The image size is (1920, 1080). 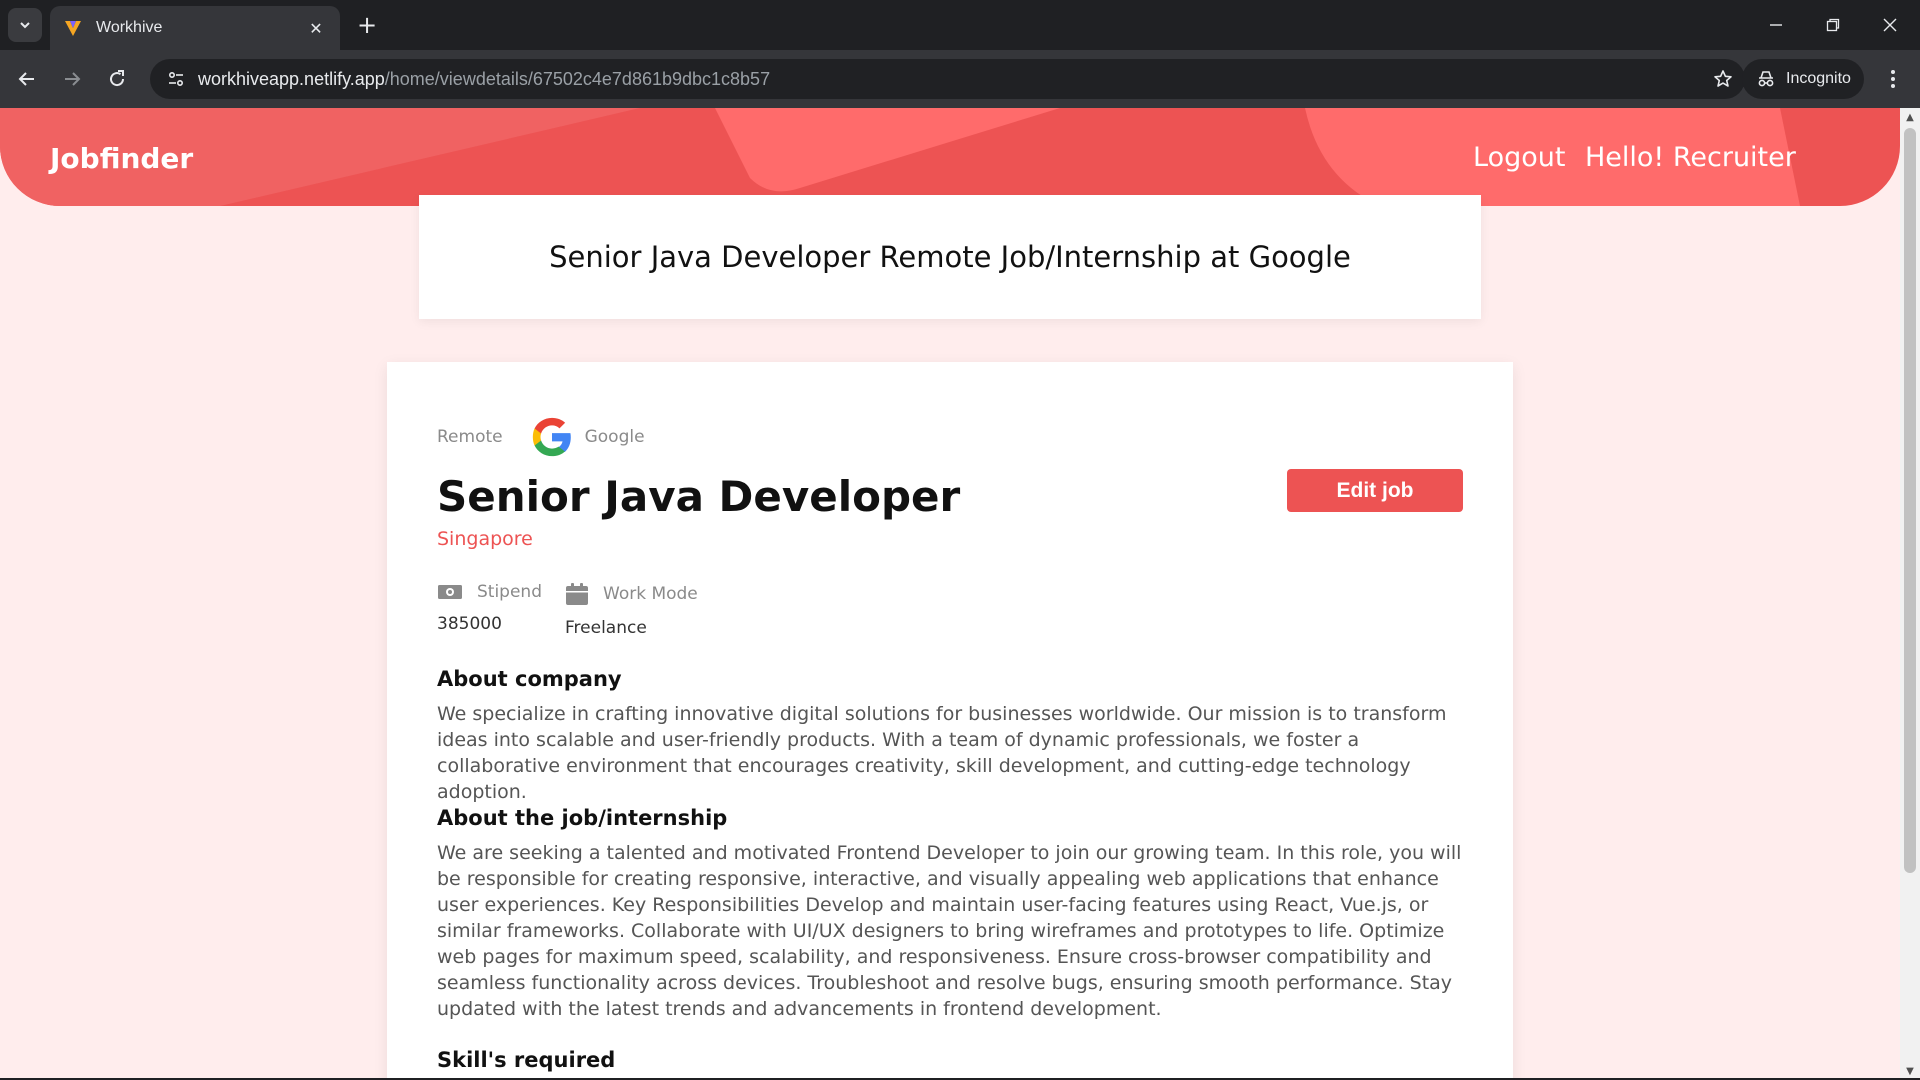 What do you see at coordinates (470, 437) in the screenshot?
I see `job-type: Remote` at bounding box center [470, 437].